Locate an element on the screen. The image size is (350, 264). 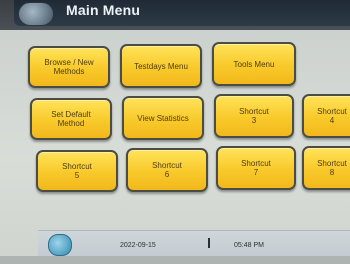
tile-label: Shortcut 3 is located at coordinates (254, 116).